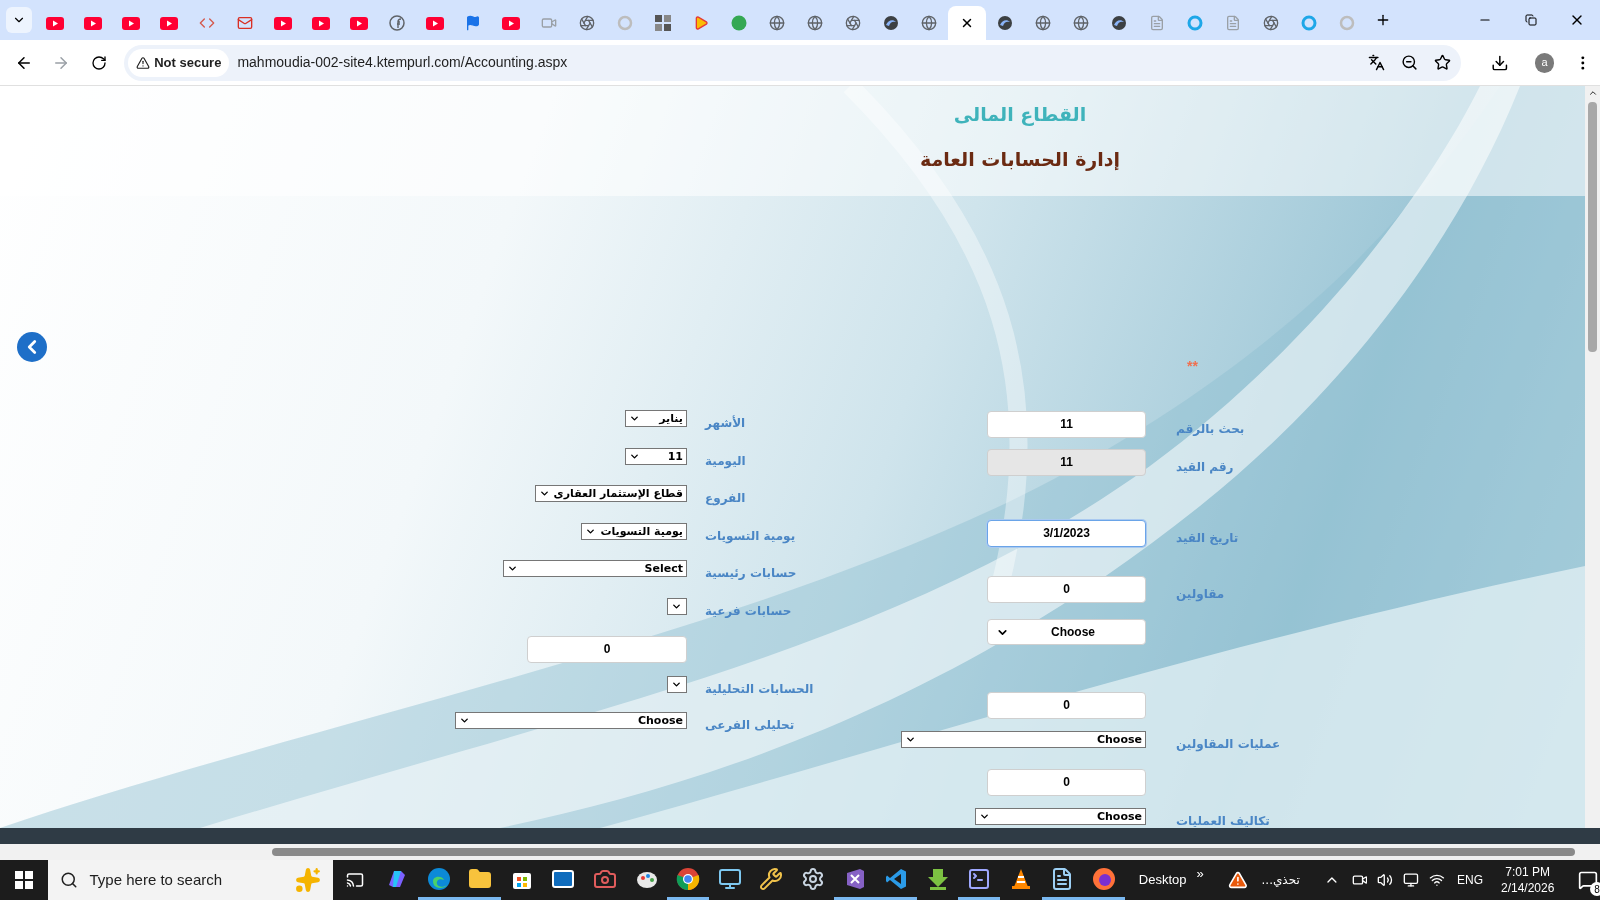 This screenshot has width=1600, height=900. Describe the element at coordinates (1066, 632) in the screenshot. I see `dropdown-field: Choose` at that location.